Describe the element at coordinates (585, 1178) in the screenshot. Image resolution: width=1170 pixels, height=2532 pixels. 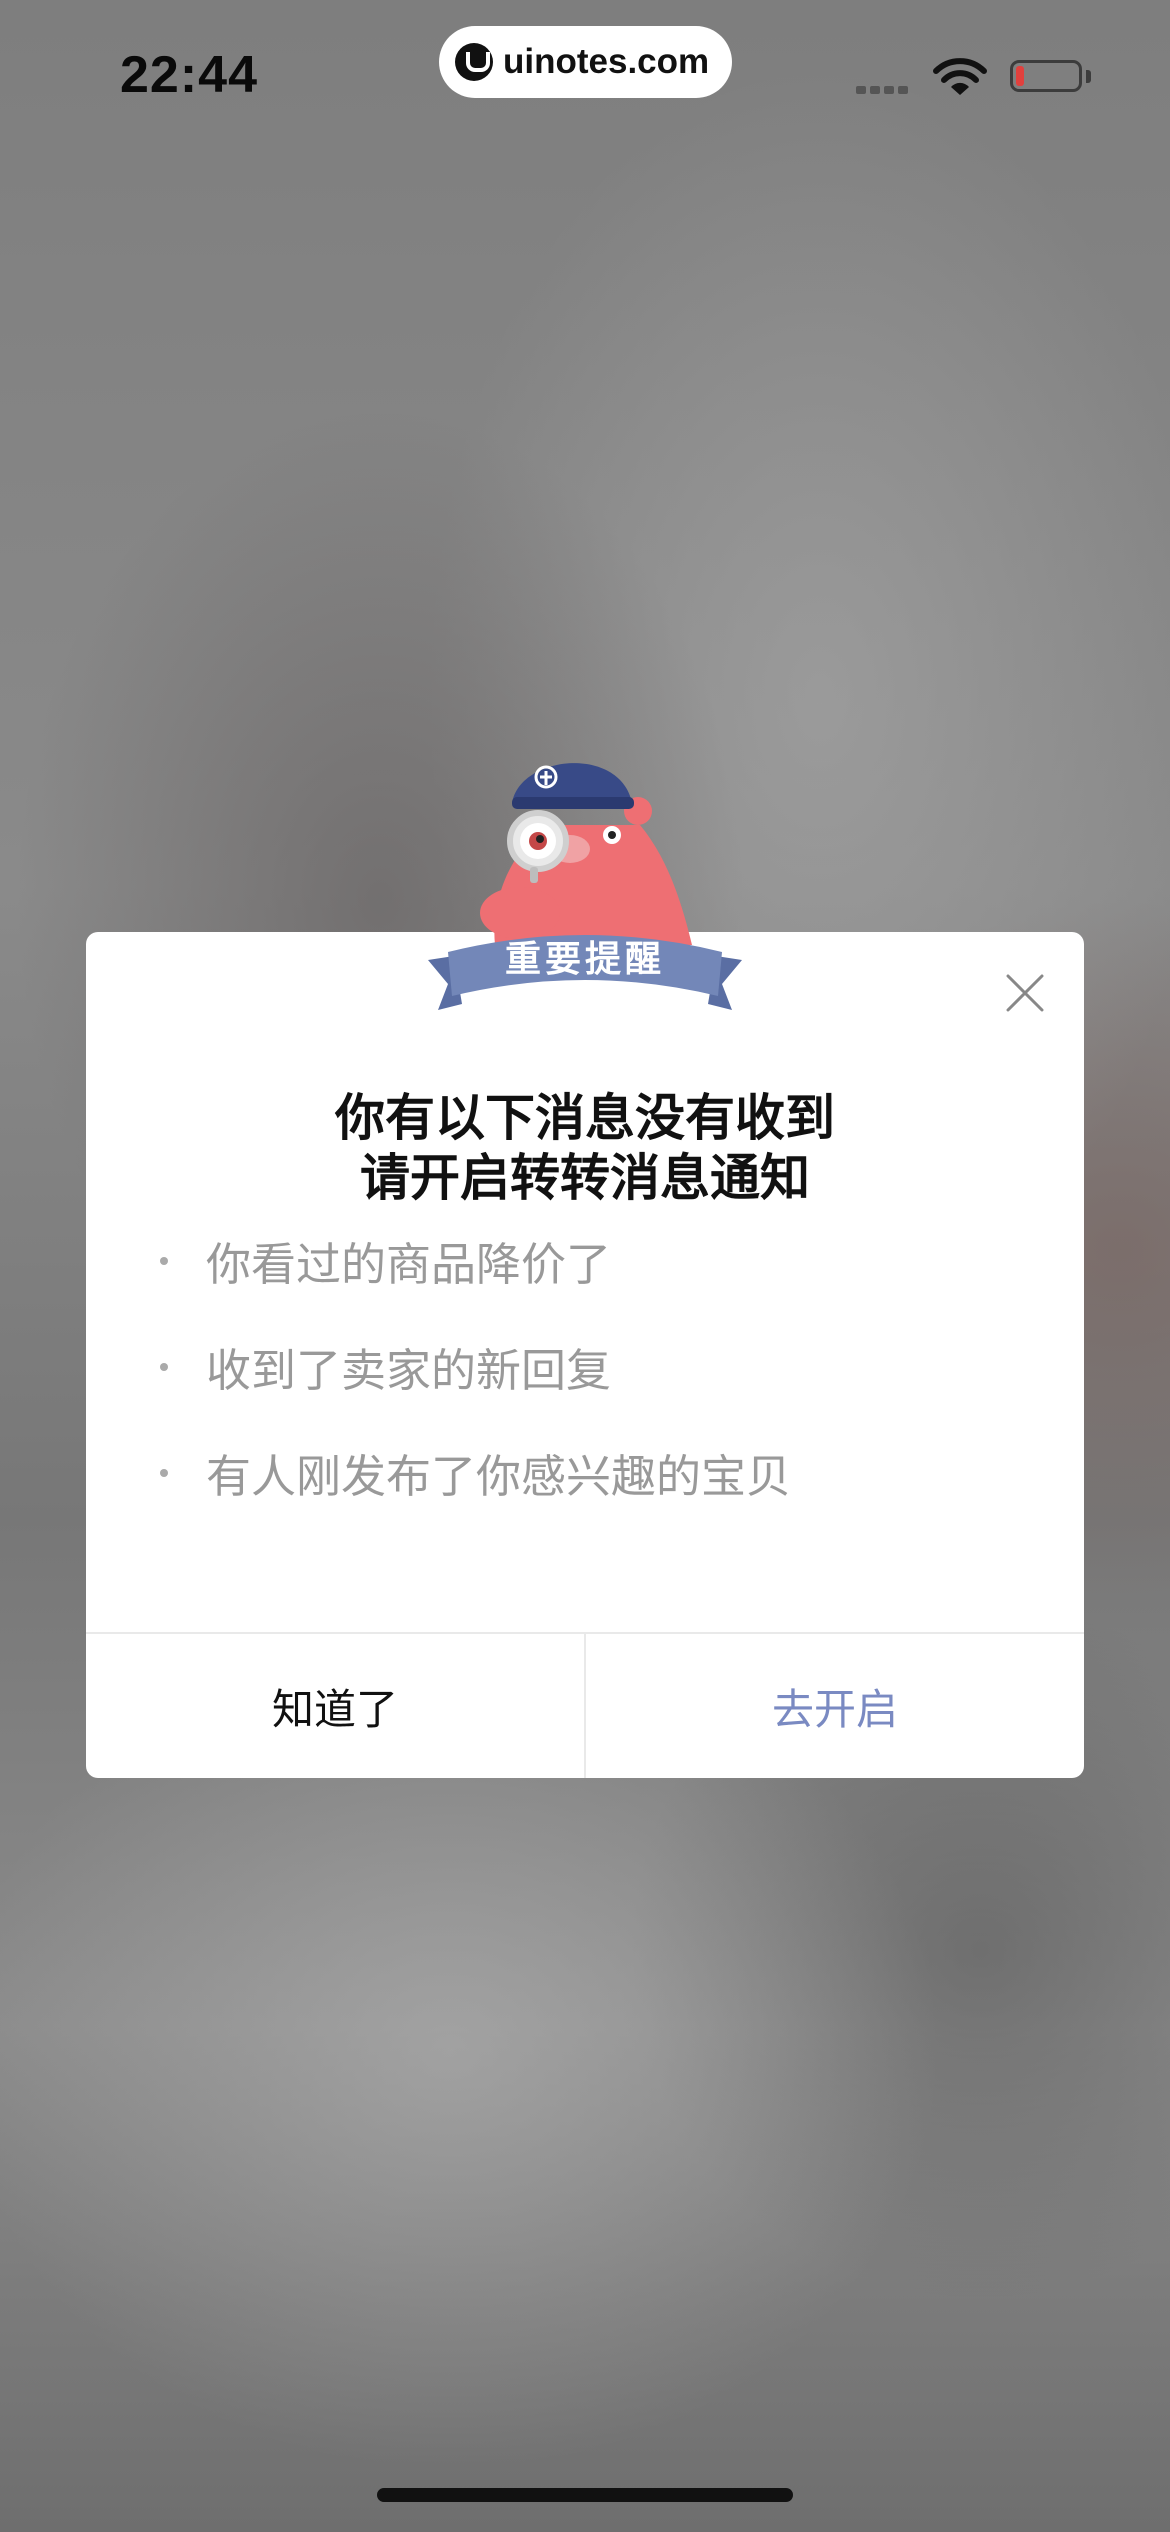
I see `dialog-title-line-2: 请开启转转消息通知` at that location.